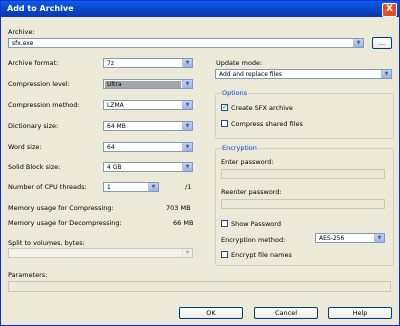 The width and height of the screenshot is (400, 326). I want to click on archive-format-select: 7z ▼, so click(148, 63).